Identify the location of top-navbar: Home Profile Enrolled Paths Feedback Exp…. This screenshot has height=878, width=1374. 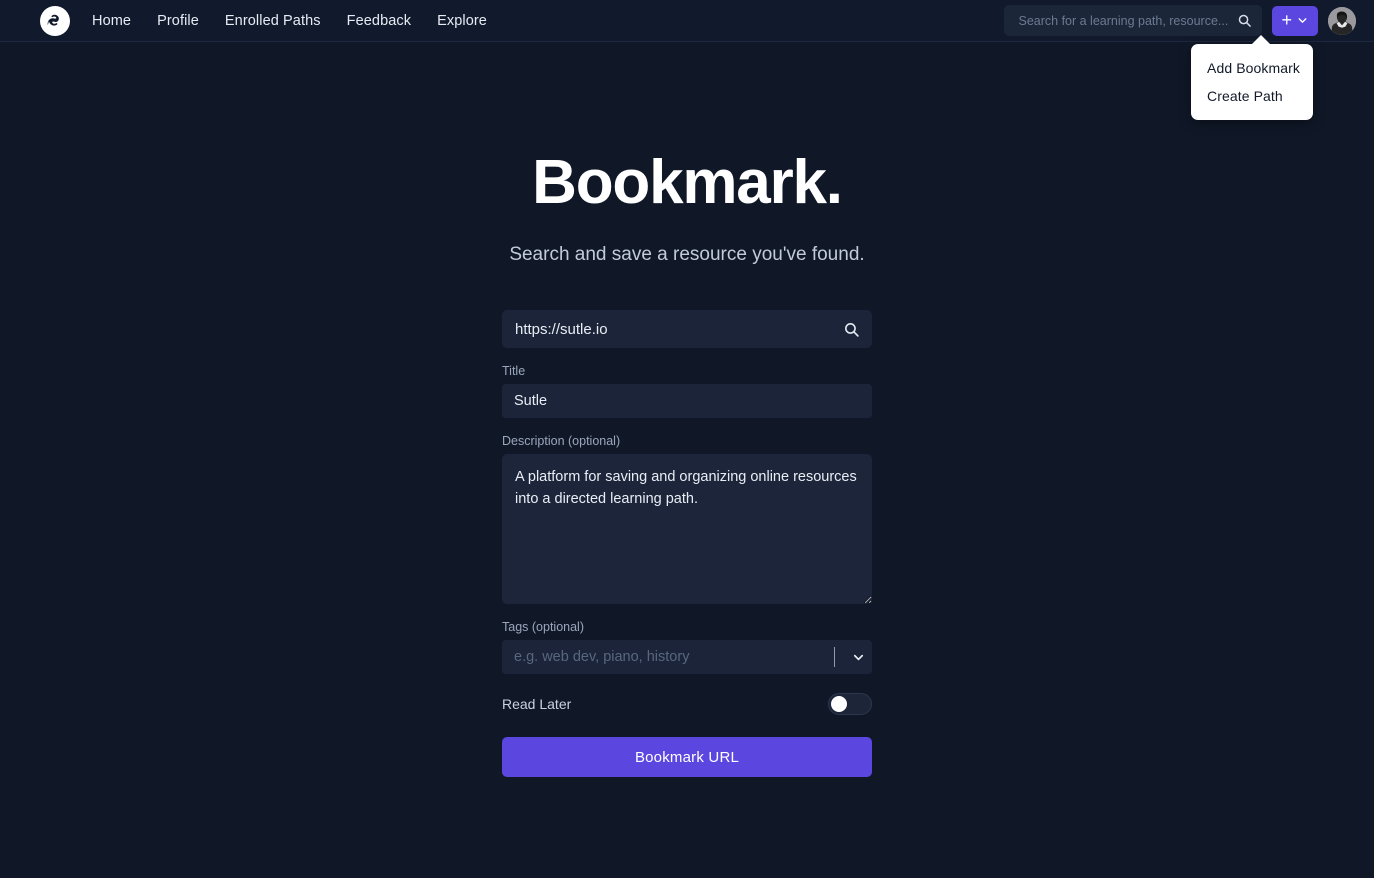
(687, 21).